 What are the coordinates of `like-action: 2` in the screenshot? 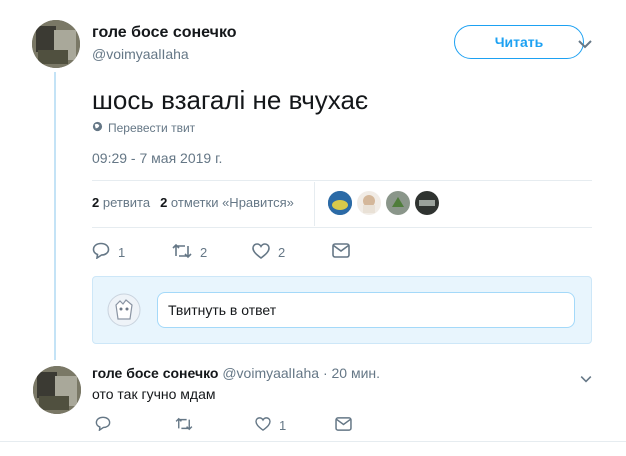 It's located at (292, 252).